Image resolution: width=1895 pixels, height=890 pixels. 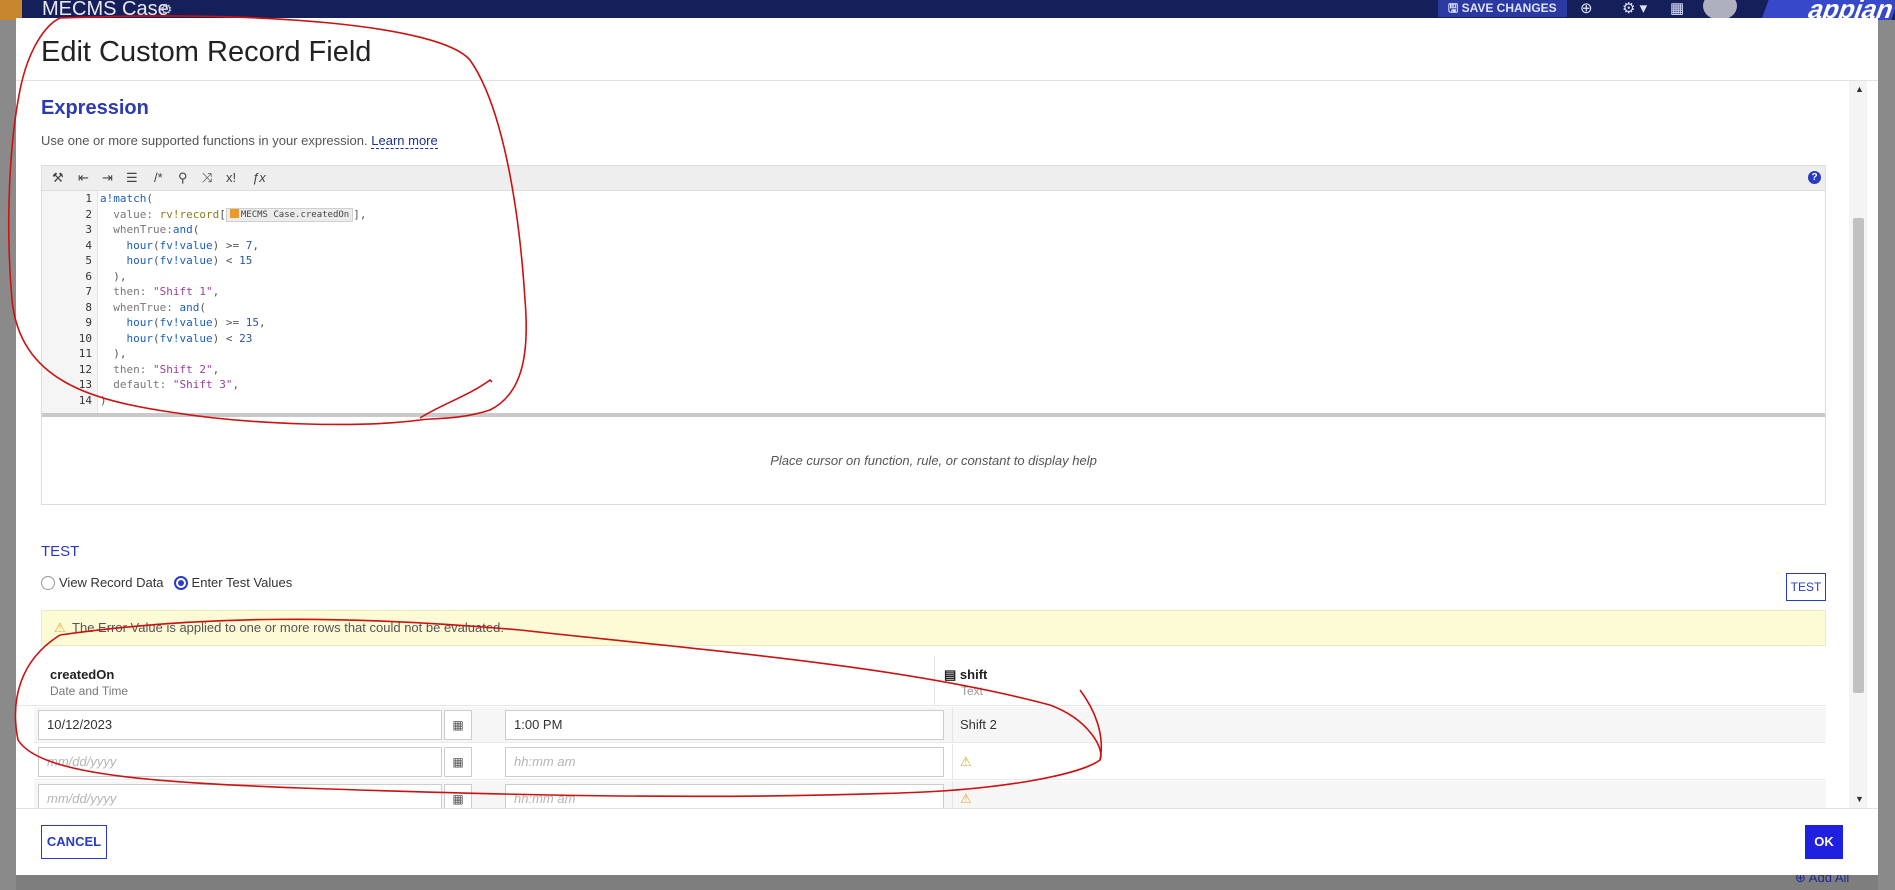 I want to click on line-number-gutter: 1 2 3 4 5 6 7 8 9 10 11 12 13 14, so click(x=70, y=302).